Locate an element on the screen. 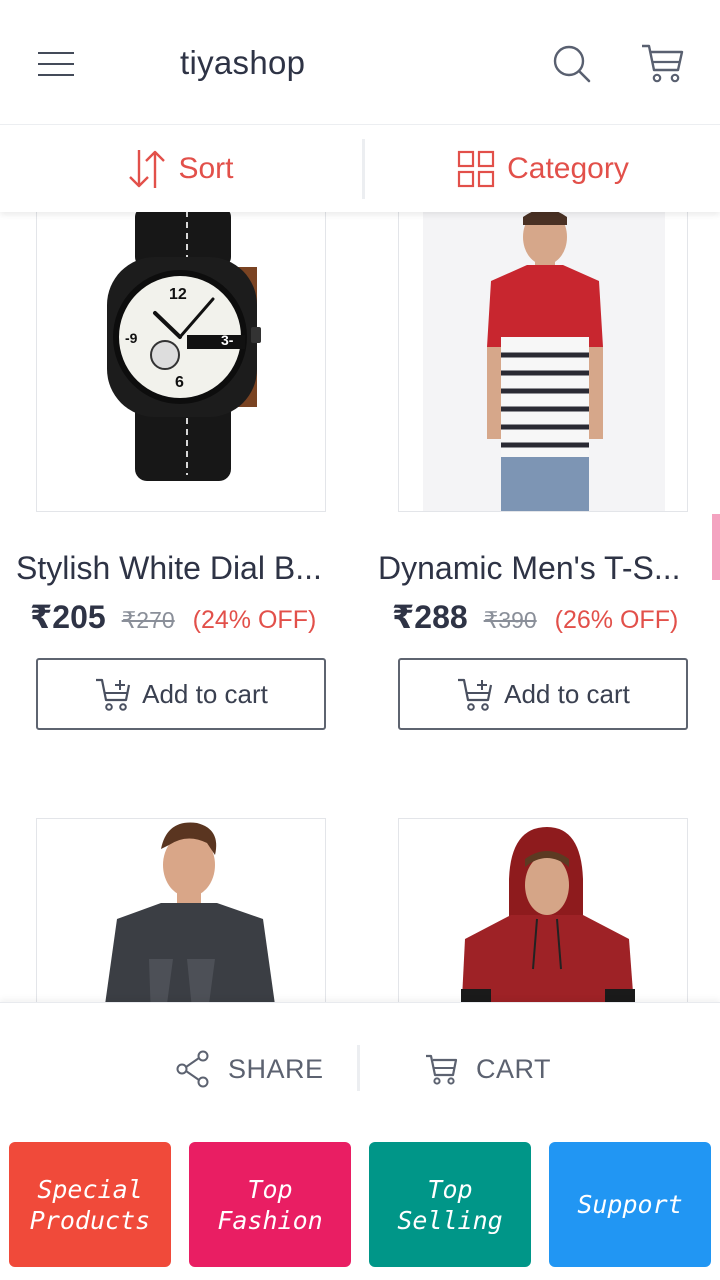 Image resolution: width=720 pixels, height=1280 pixels. filter-bar: Sort Category is located at coordinates (360, 168).